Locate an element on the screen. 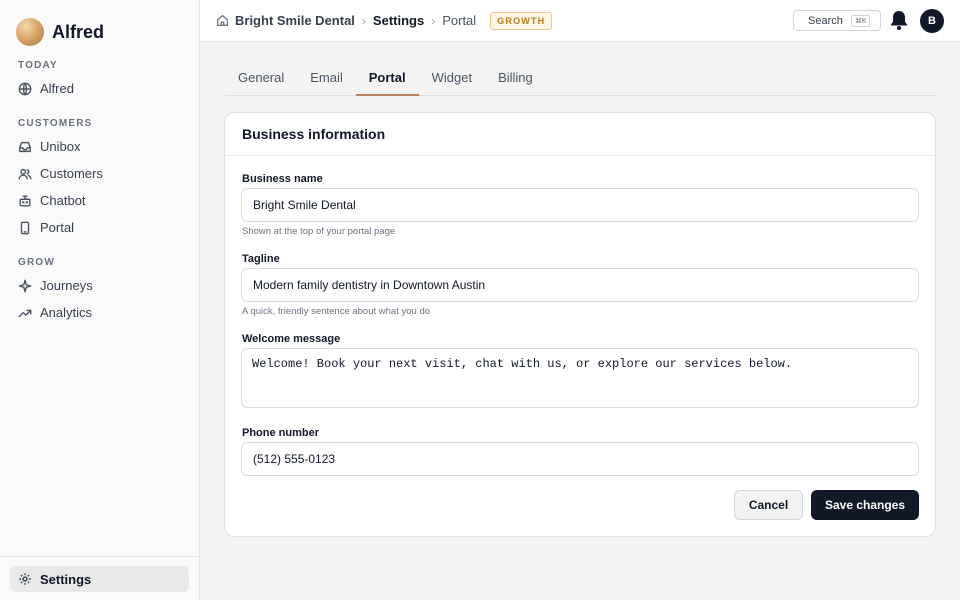 This screenshot has width=960, height=600. tab-portal: Portal is located at coordinates (387, 77).